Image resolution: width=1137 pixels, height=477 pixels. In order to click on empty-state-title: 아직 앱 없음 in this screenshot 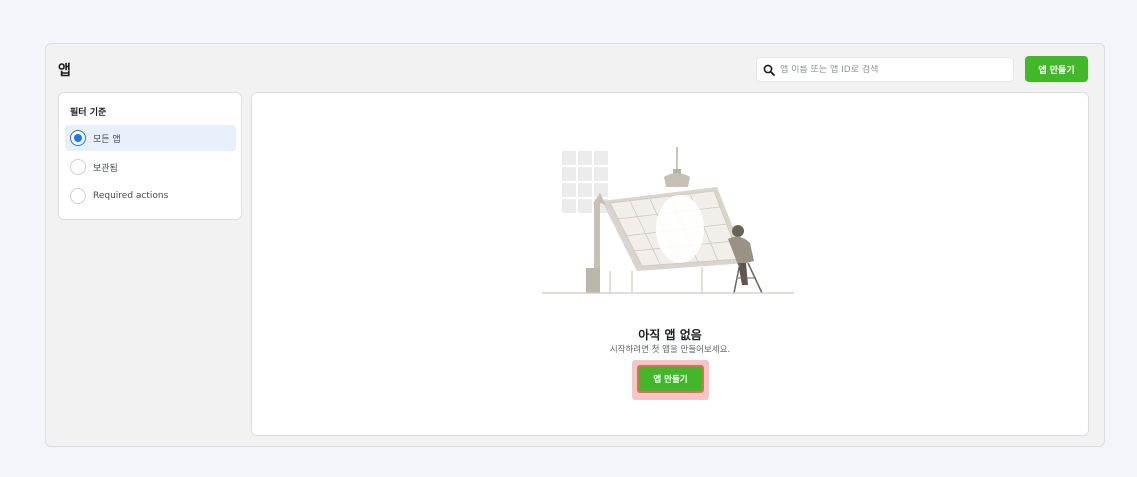, I will do `click(670, 335)`.